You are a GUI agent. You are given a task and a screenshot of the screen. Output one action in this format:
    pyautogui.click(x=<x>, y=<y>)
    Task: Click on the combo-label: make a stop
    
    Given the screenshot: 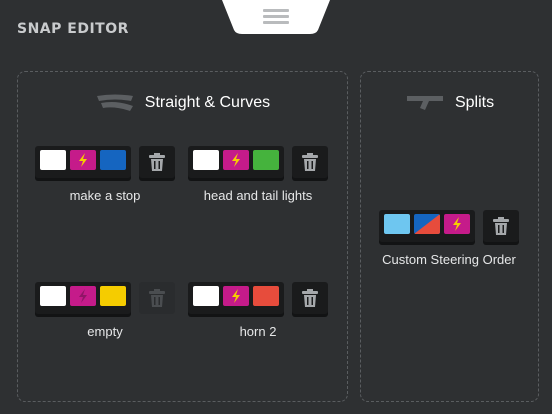 What is the action you would take?
    pyautogui.click(x=105, y=195)
    